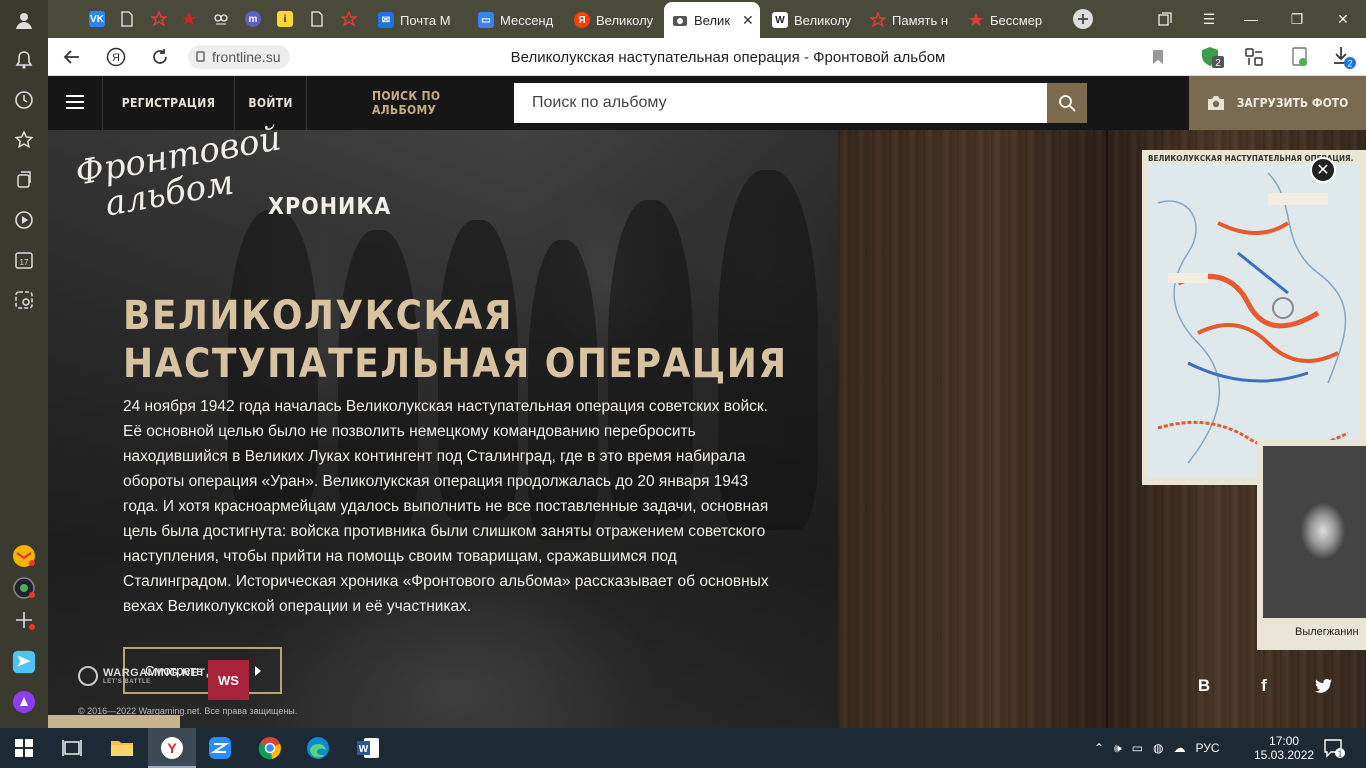 Image resolution: width=1366 pixels, height=768 pixels. Describe the element at coordinates (1340, 754) in the screenshot. I see `svg-text: 1` at that location.